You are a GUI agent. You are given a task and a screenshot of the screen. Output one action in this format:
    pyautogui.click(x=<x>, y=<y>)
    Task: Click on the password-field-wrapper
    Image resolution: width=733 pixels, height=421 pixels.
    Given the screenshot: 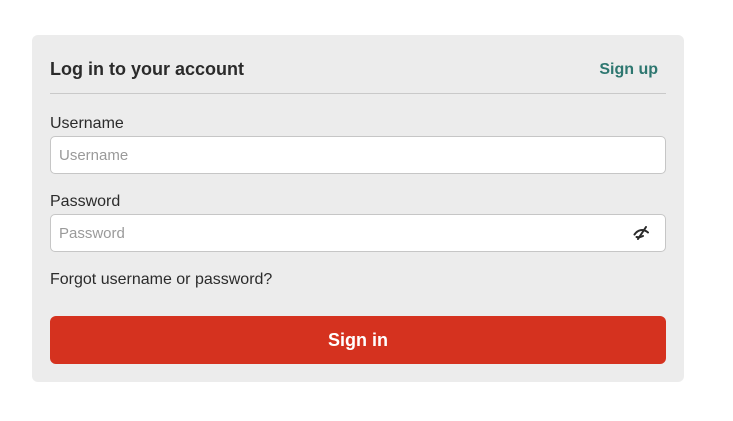 What is the action you would take?
    pyautogui.click(x=358, y=233)
    